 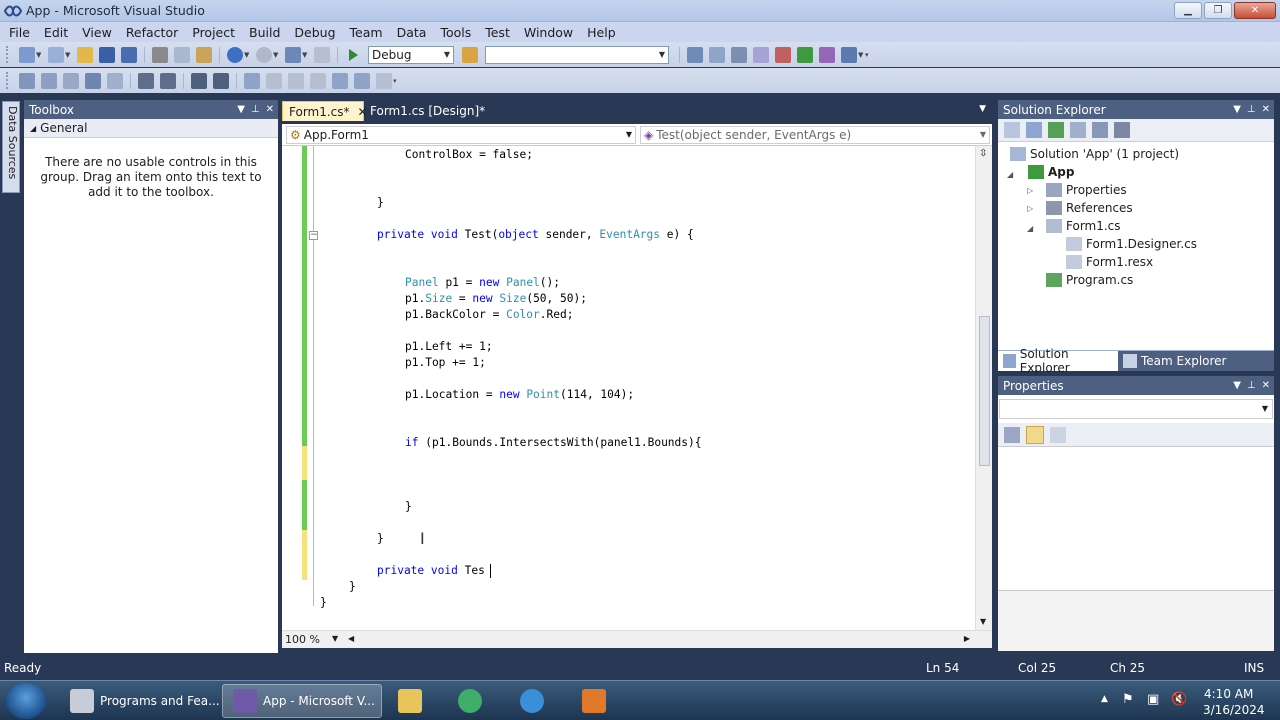 I want to click on network-icon: ▣, so click(x=1153, y=699).